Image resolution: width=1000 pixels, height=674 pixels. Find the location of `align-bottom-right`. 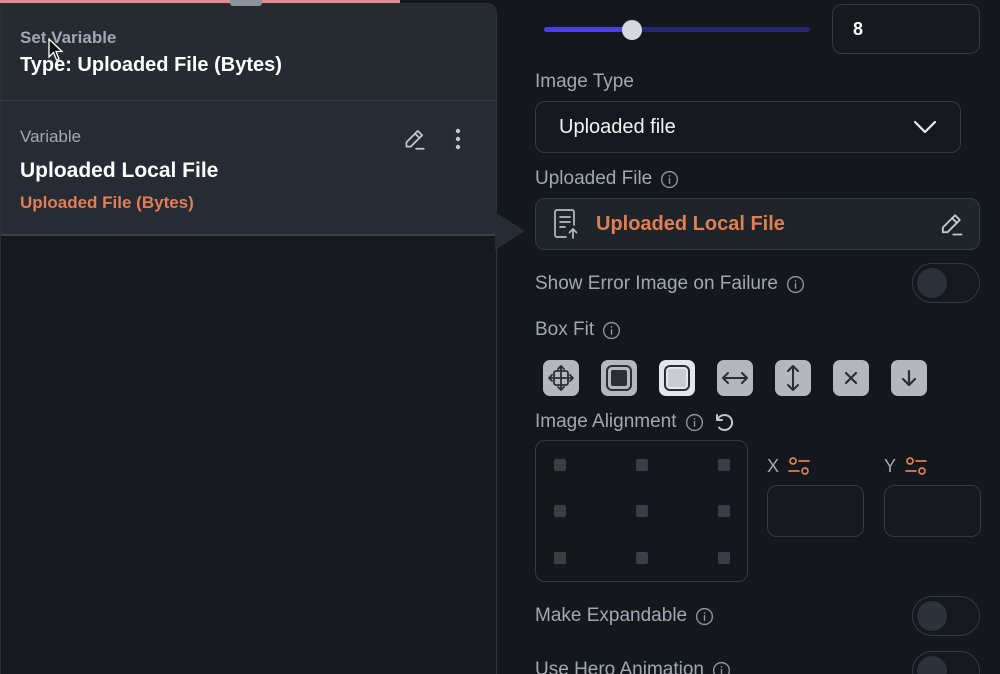

align-bottom-right is located at coordinates (724, 558).